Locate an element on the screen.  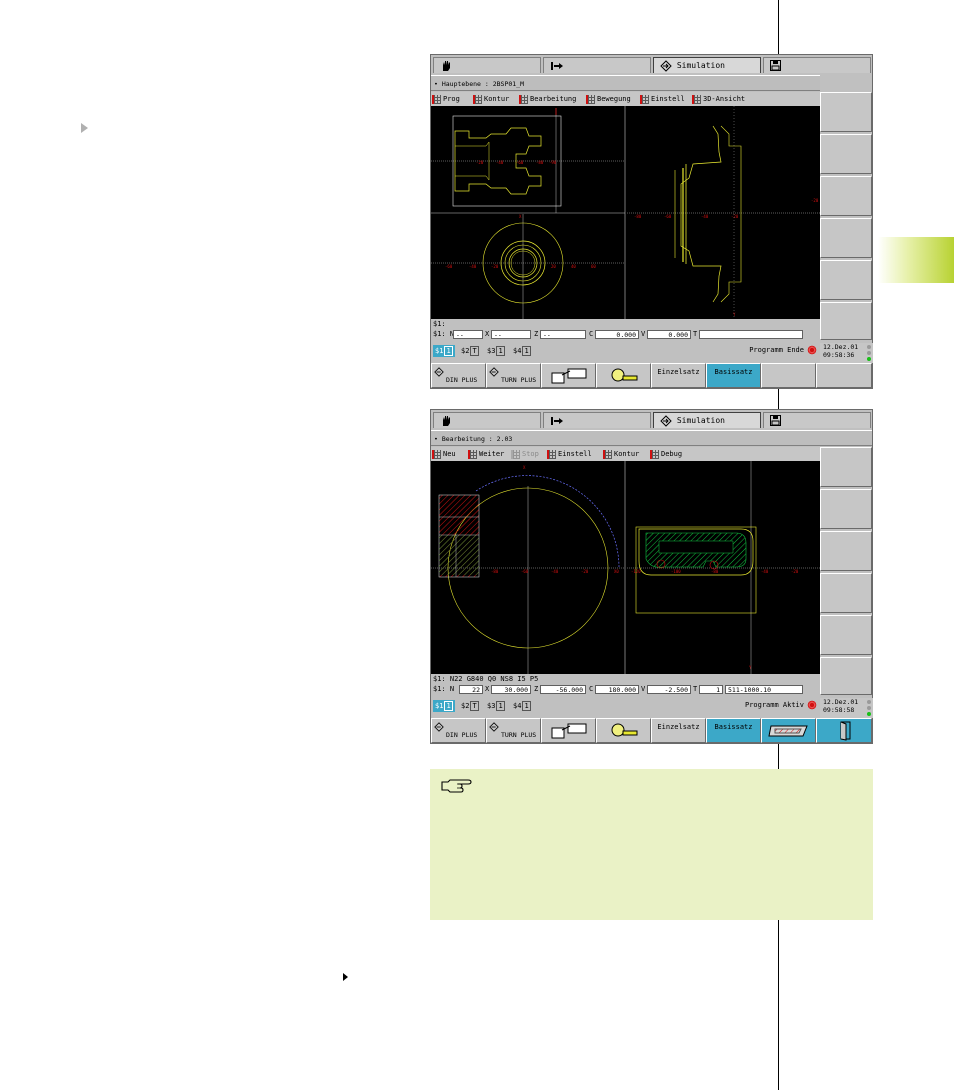
vertical-softkeys is located at coordinates (846, 574).